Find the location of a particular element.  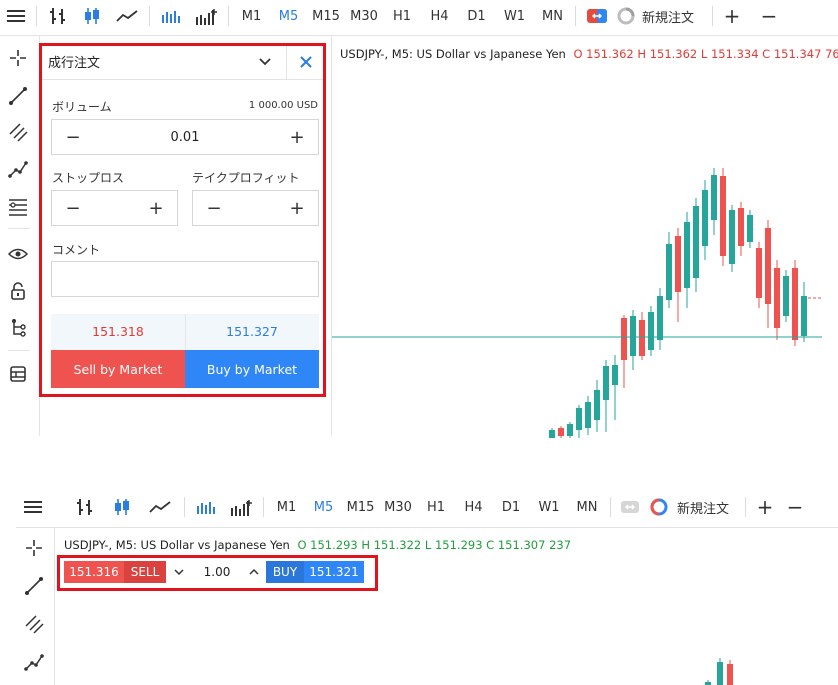

lock-icon is located at coordinates (18, 291).